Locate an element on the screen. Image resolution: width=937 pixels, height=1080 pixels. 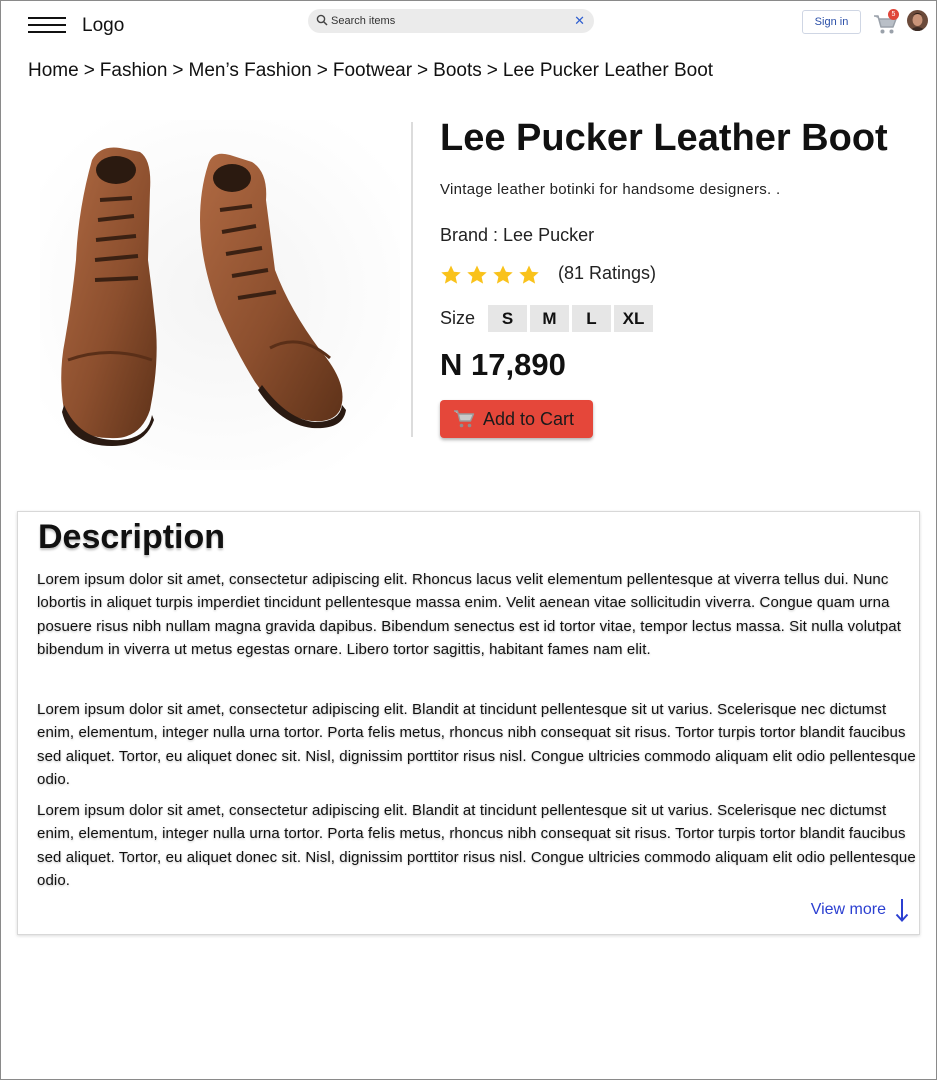
description-title: Description is located at coordinates (132, 537).